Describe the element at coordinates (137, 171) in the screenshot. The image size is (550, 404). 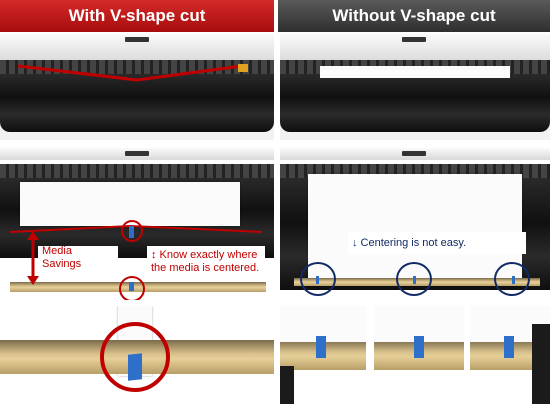
I see `printer-rail` at that location.